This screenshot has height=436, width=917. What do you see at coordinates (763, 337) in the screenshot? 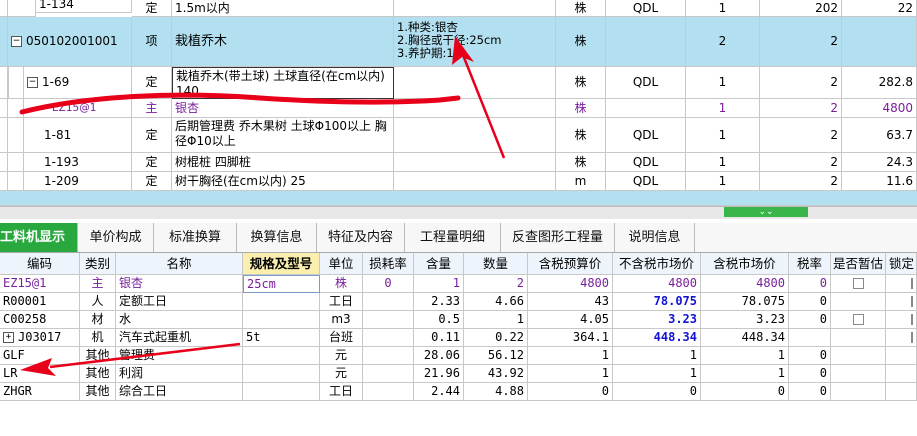
I see `market-price-in-cell-text: 448.34` at bounding box center [763, 337].